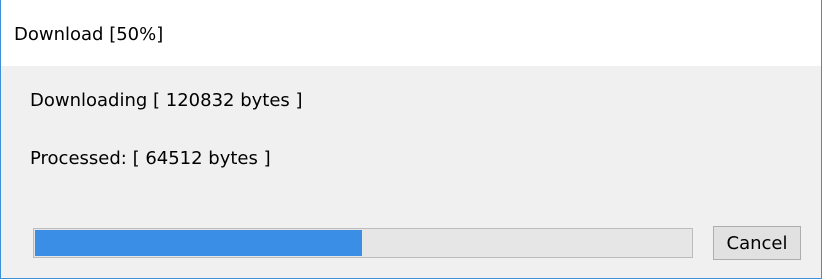  I want to click on window-title: Download [50%], so click(89, 34).